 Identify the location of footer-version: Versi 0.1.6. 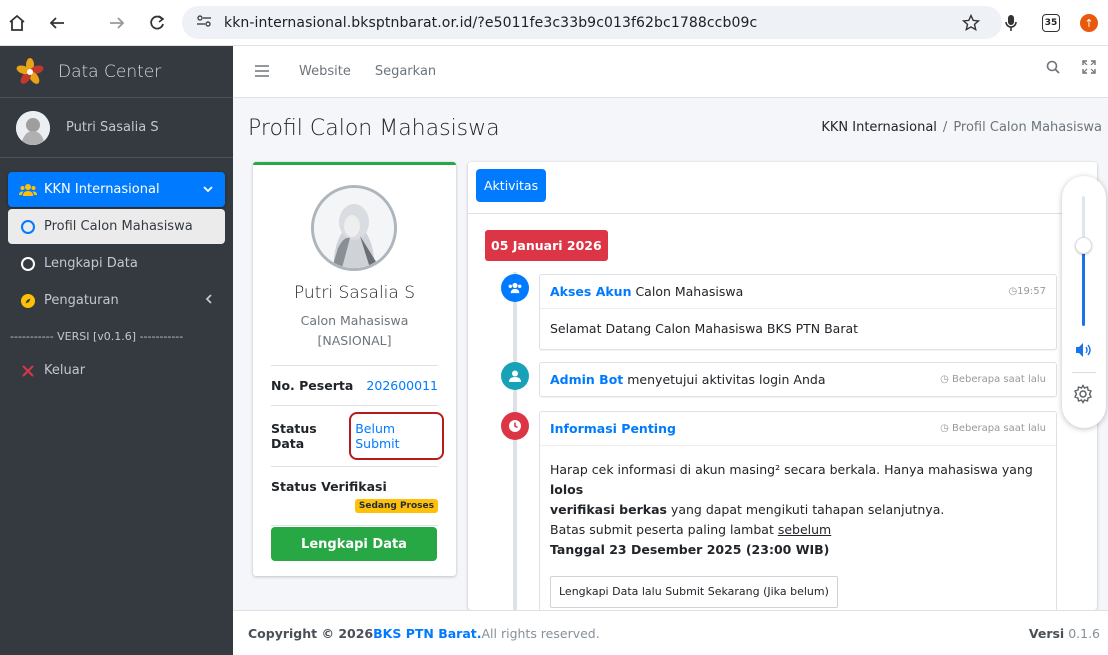
(1064, 633).